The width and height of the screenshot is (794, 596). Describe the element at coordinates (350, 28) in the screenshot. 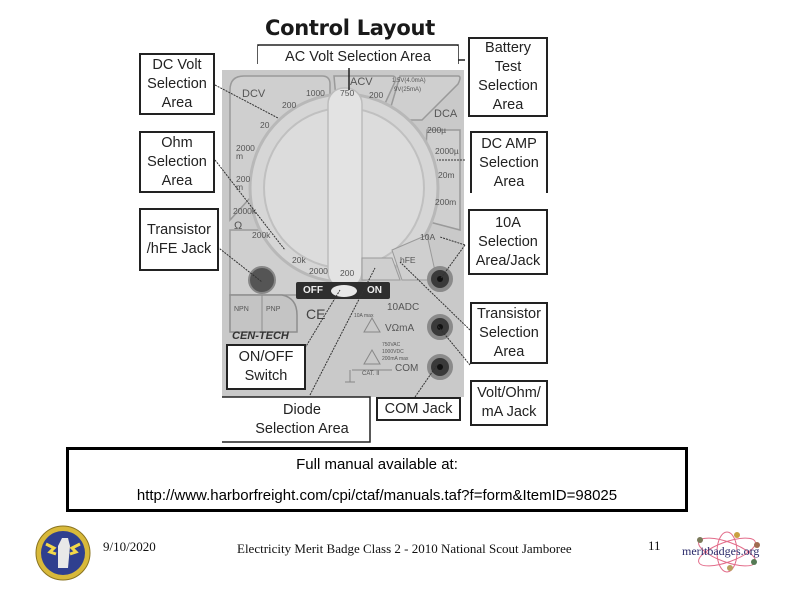

I see `slide-title: Control Layout` at that location.